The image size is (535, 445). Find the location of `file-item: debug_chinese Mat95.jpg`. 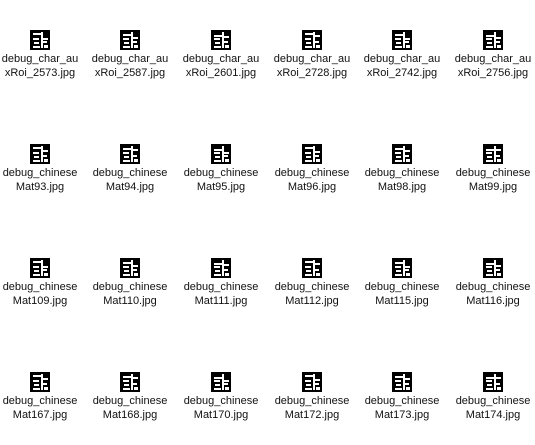

file-item: debug_chinese Mat95.jpg is located at coordinates (221, 180).